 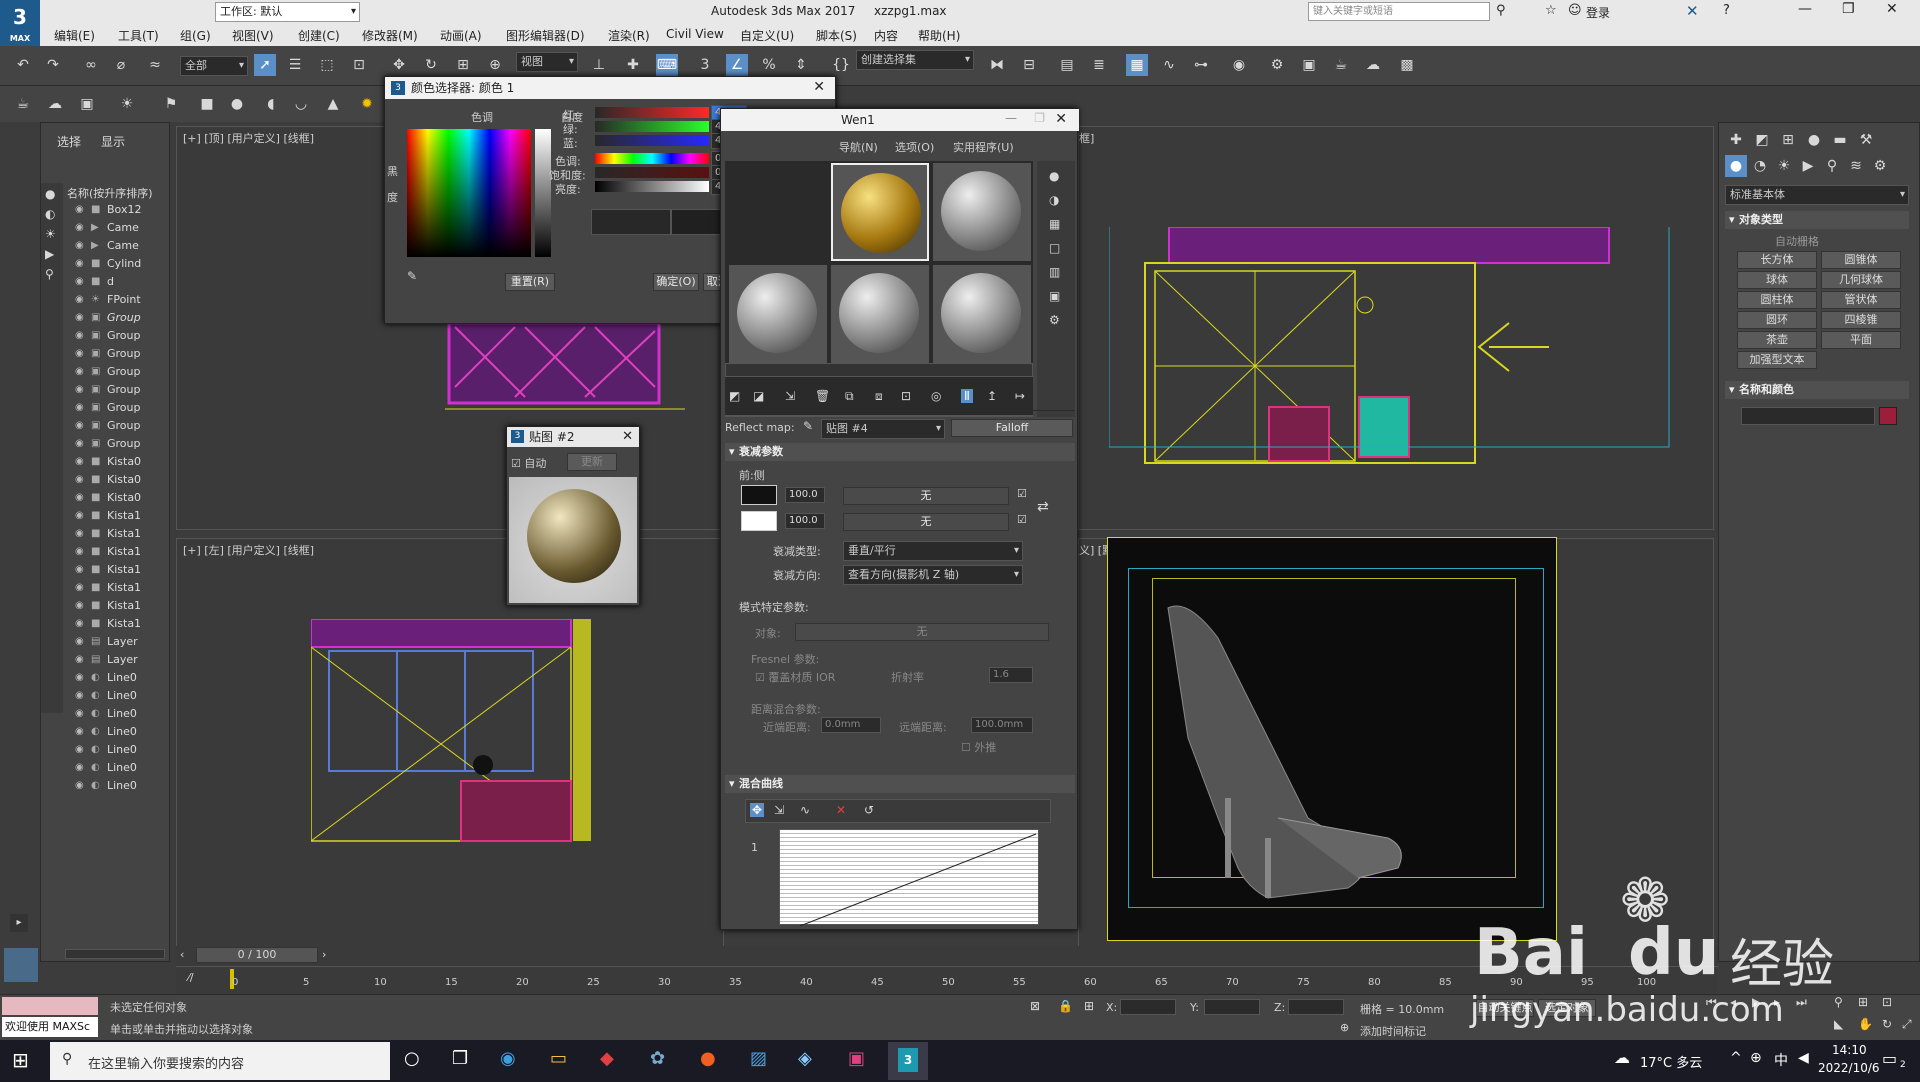 I want to click on app-icon-4: ◈, so click(x=805, y=1058).